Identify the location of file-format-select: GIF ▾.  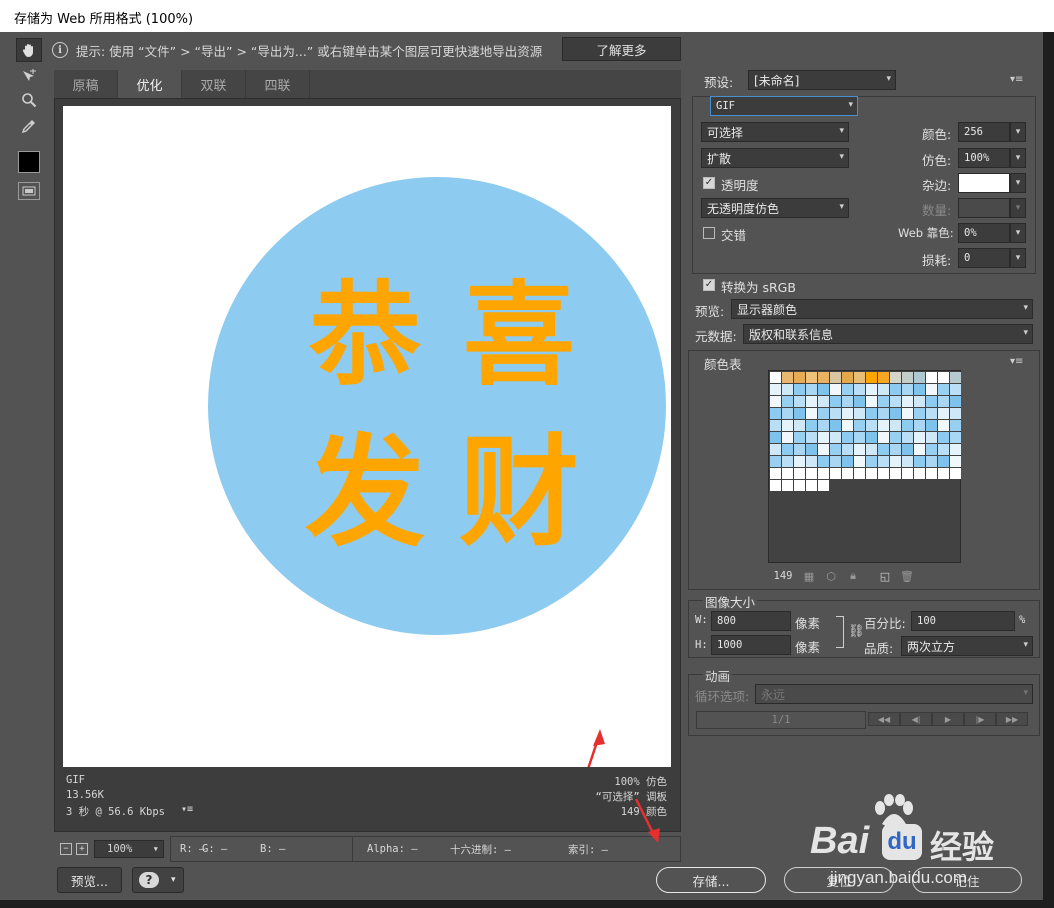
(784, 106).